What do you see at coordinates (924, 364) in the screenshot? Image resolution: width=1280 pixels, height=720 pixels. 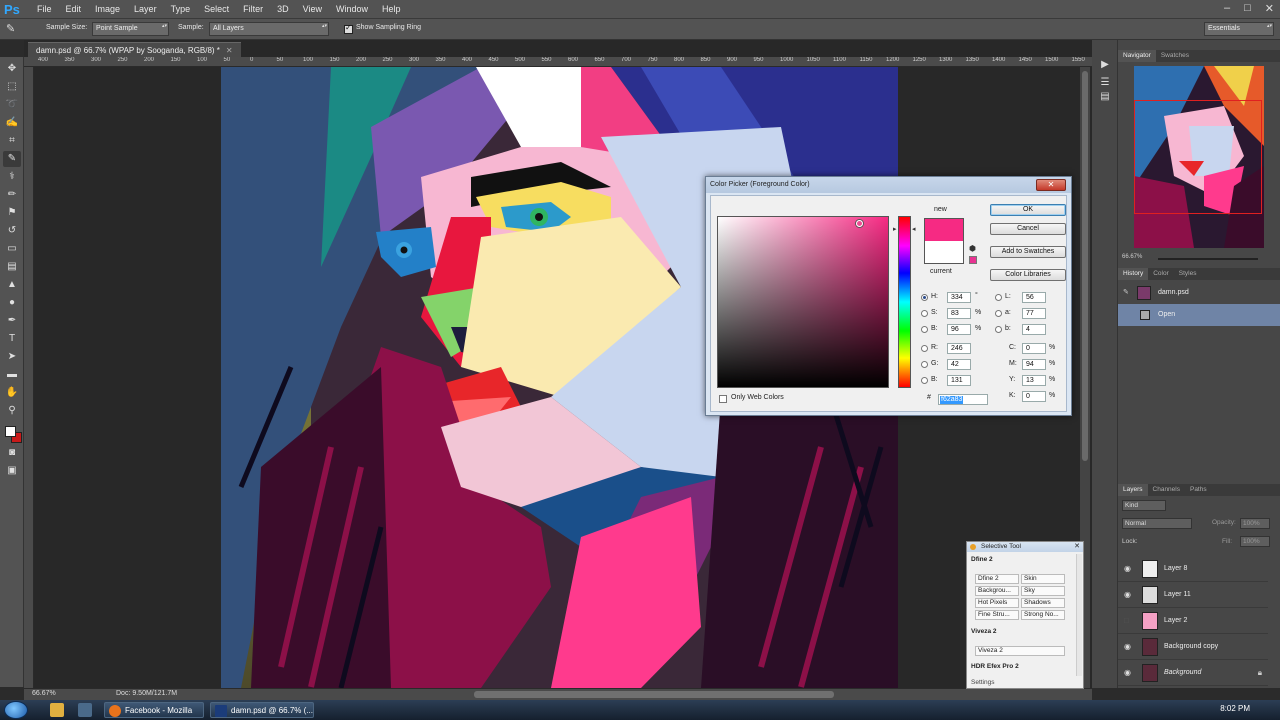 I see `green-radio` at bounding box center [924, 364].